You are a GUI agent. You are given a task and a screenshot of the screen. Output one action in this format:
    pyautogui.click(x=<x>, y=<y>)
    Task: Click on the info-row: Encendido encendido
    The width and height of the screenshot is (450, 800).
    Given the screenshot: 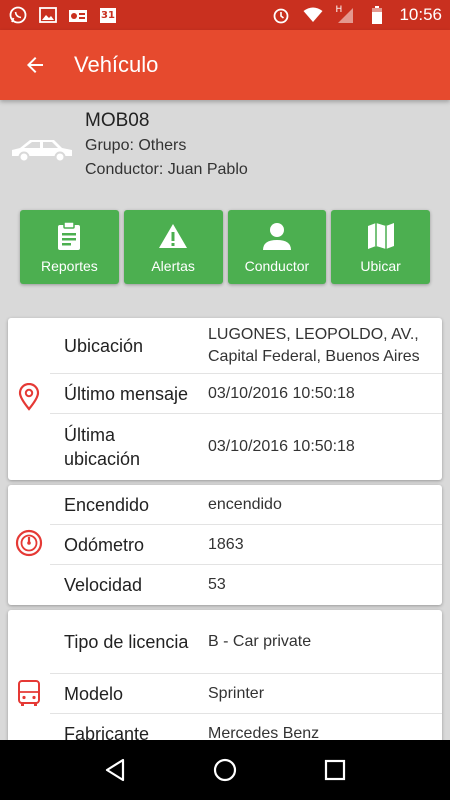 What is the action you would take?
    pyautogui.click(x=246, y=505)
    